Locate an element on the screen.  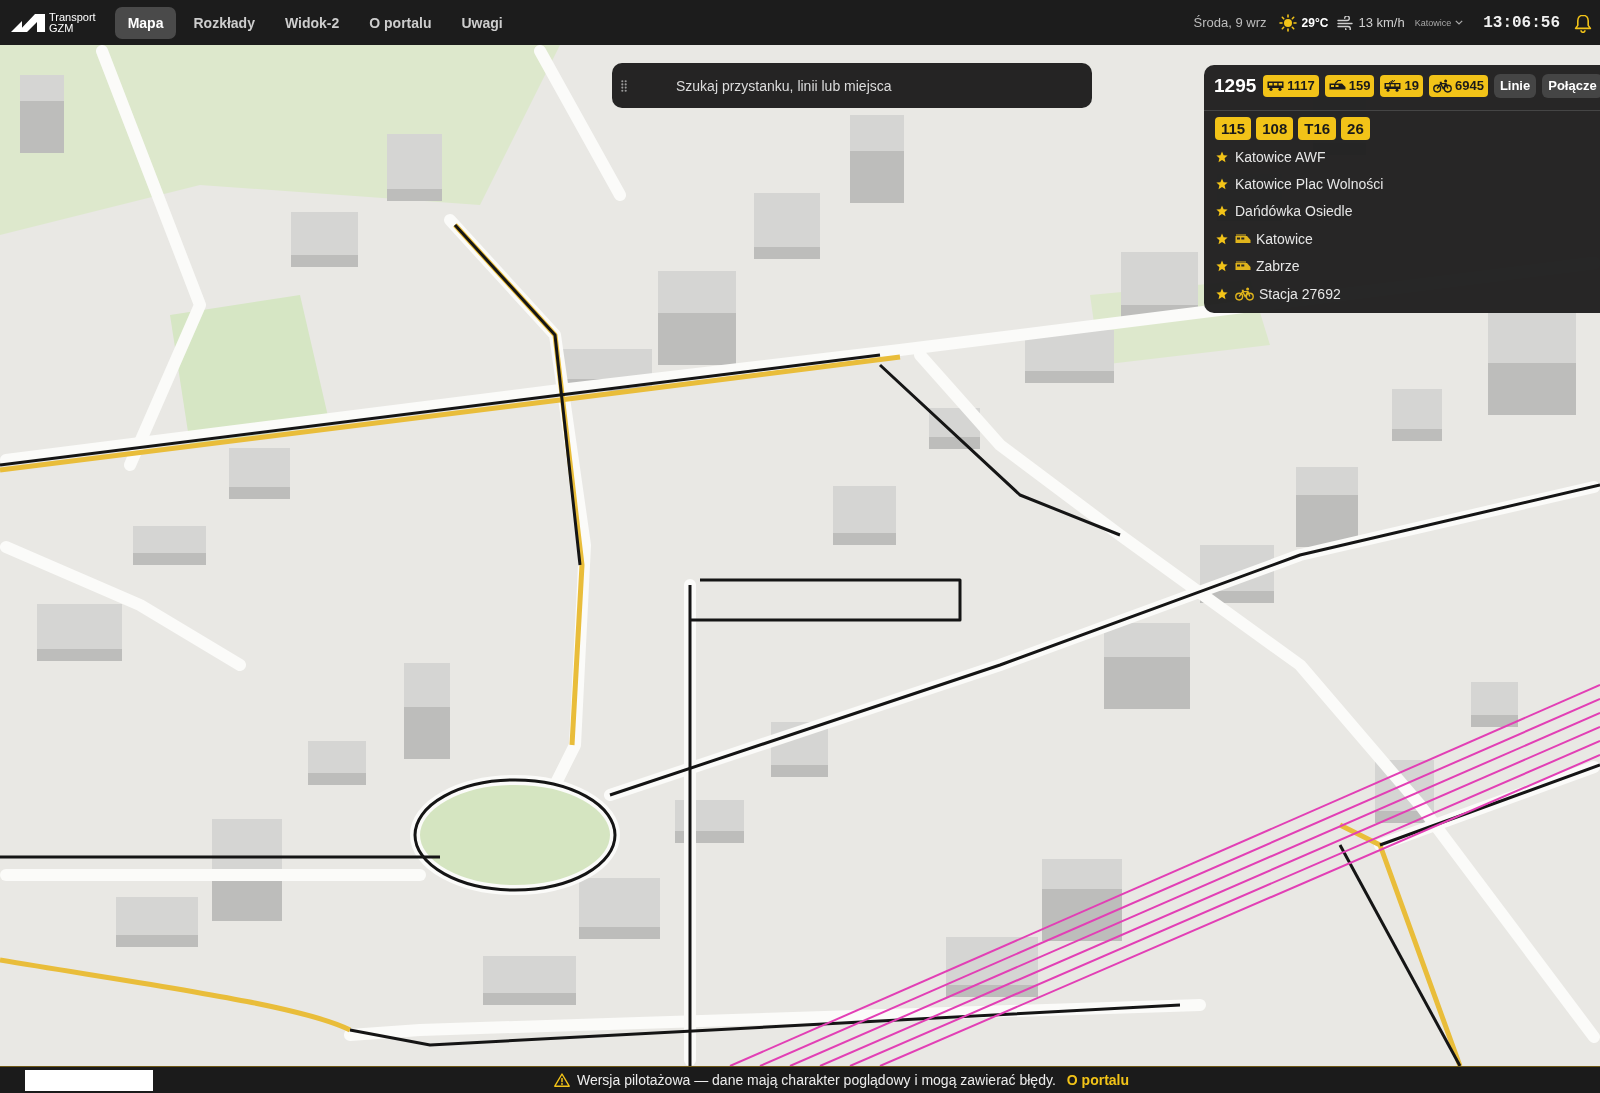
favorite-place-name: Zabrze is located at coordinates (1278, 266).